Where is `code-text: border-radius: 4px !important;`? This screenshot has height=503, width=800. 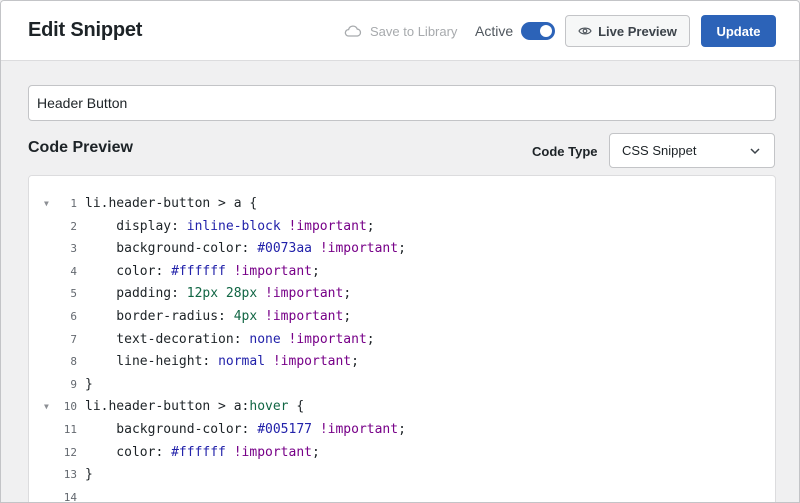
code-text: border-radius: 4px !important; is located at coordinates (218, 317).